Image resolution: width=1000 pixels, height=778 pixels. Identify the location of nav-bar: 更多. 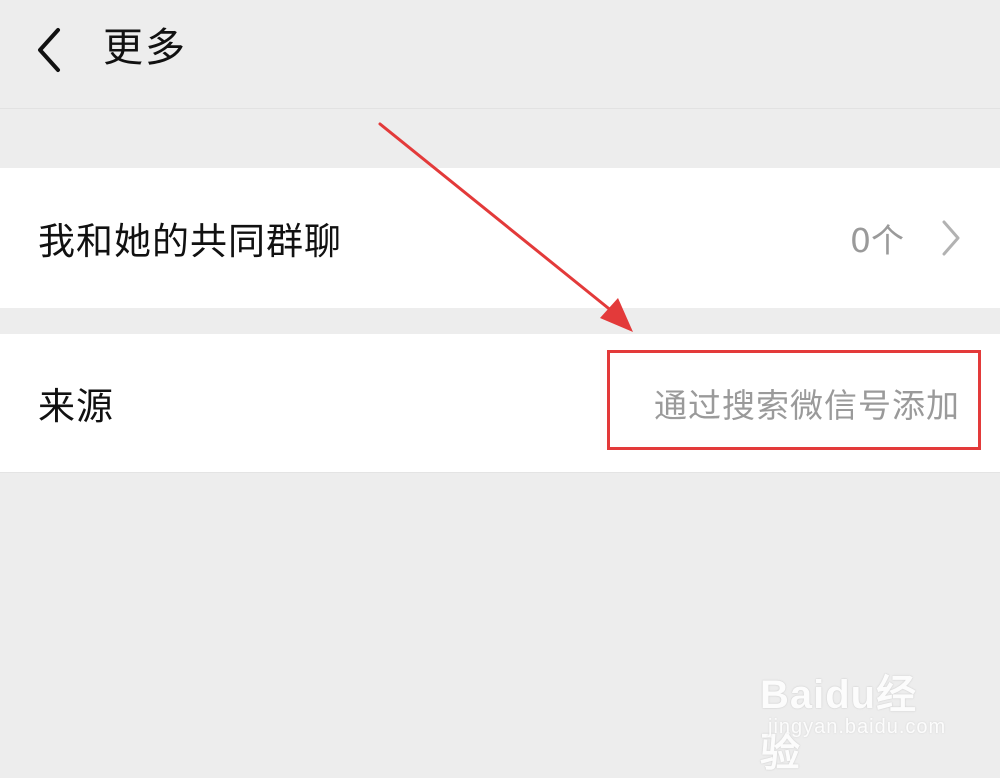
(500, 54).